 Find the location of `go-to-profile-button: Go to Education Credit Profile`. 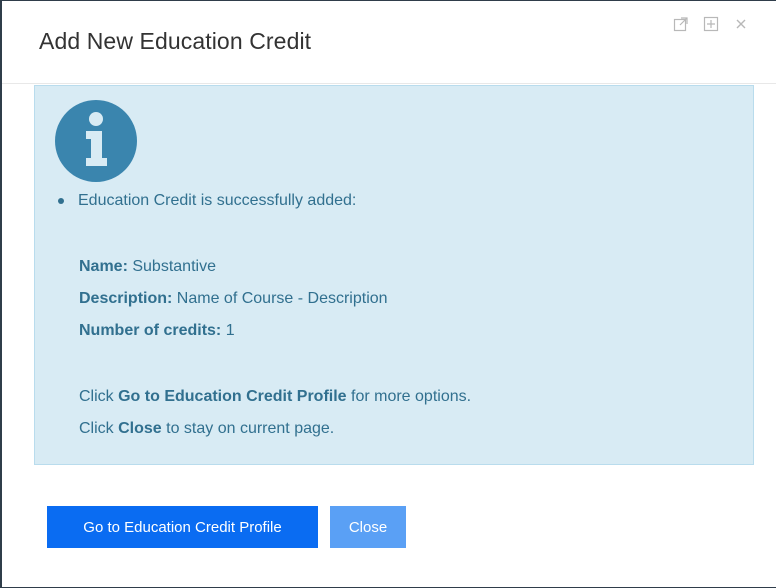

go-to-profile-button: Go to Education Credit Profile is located at coordinates (182, 527).